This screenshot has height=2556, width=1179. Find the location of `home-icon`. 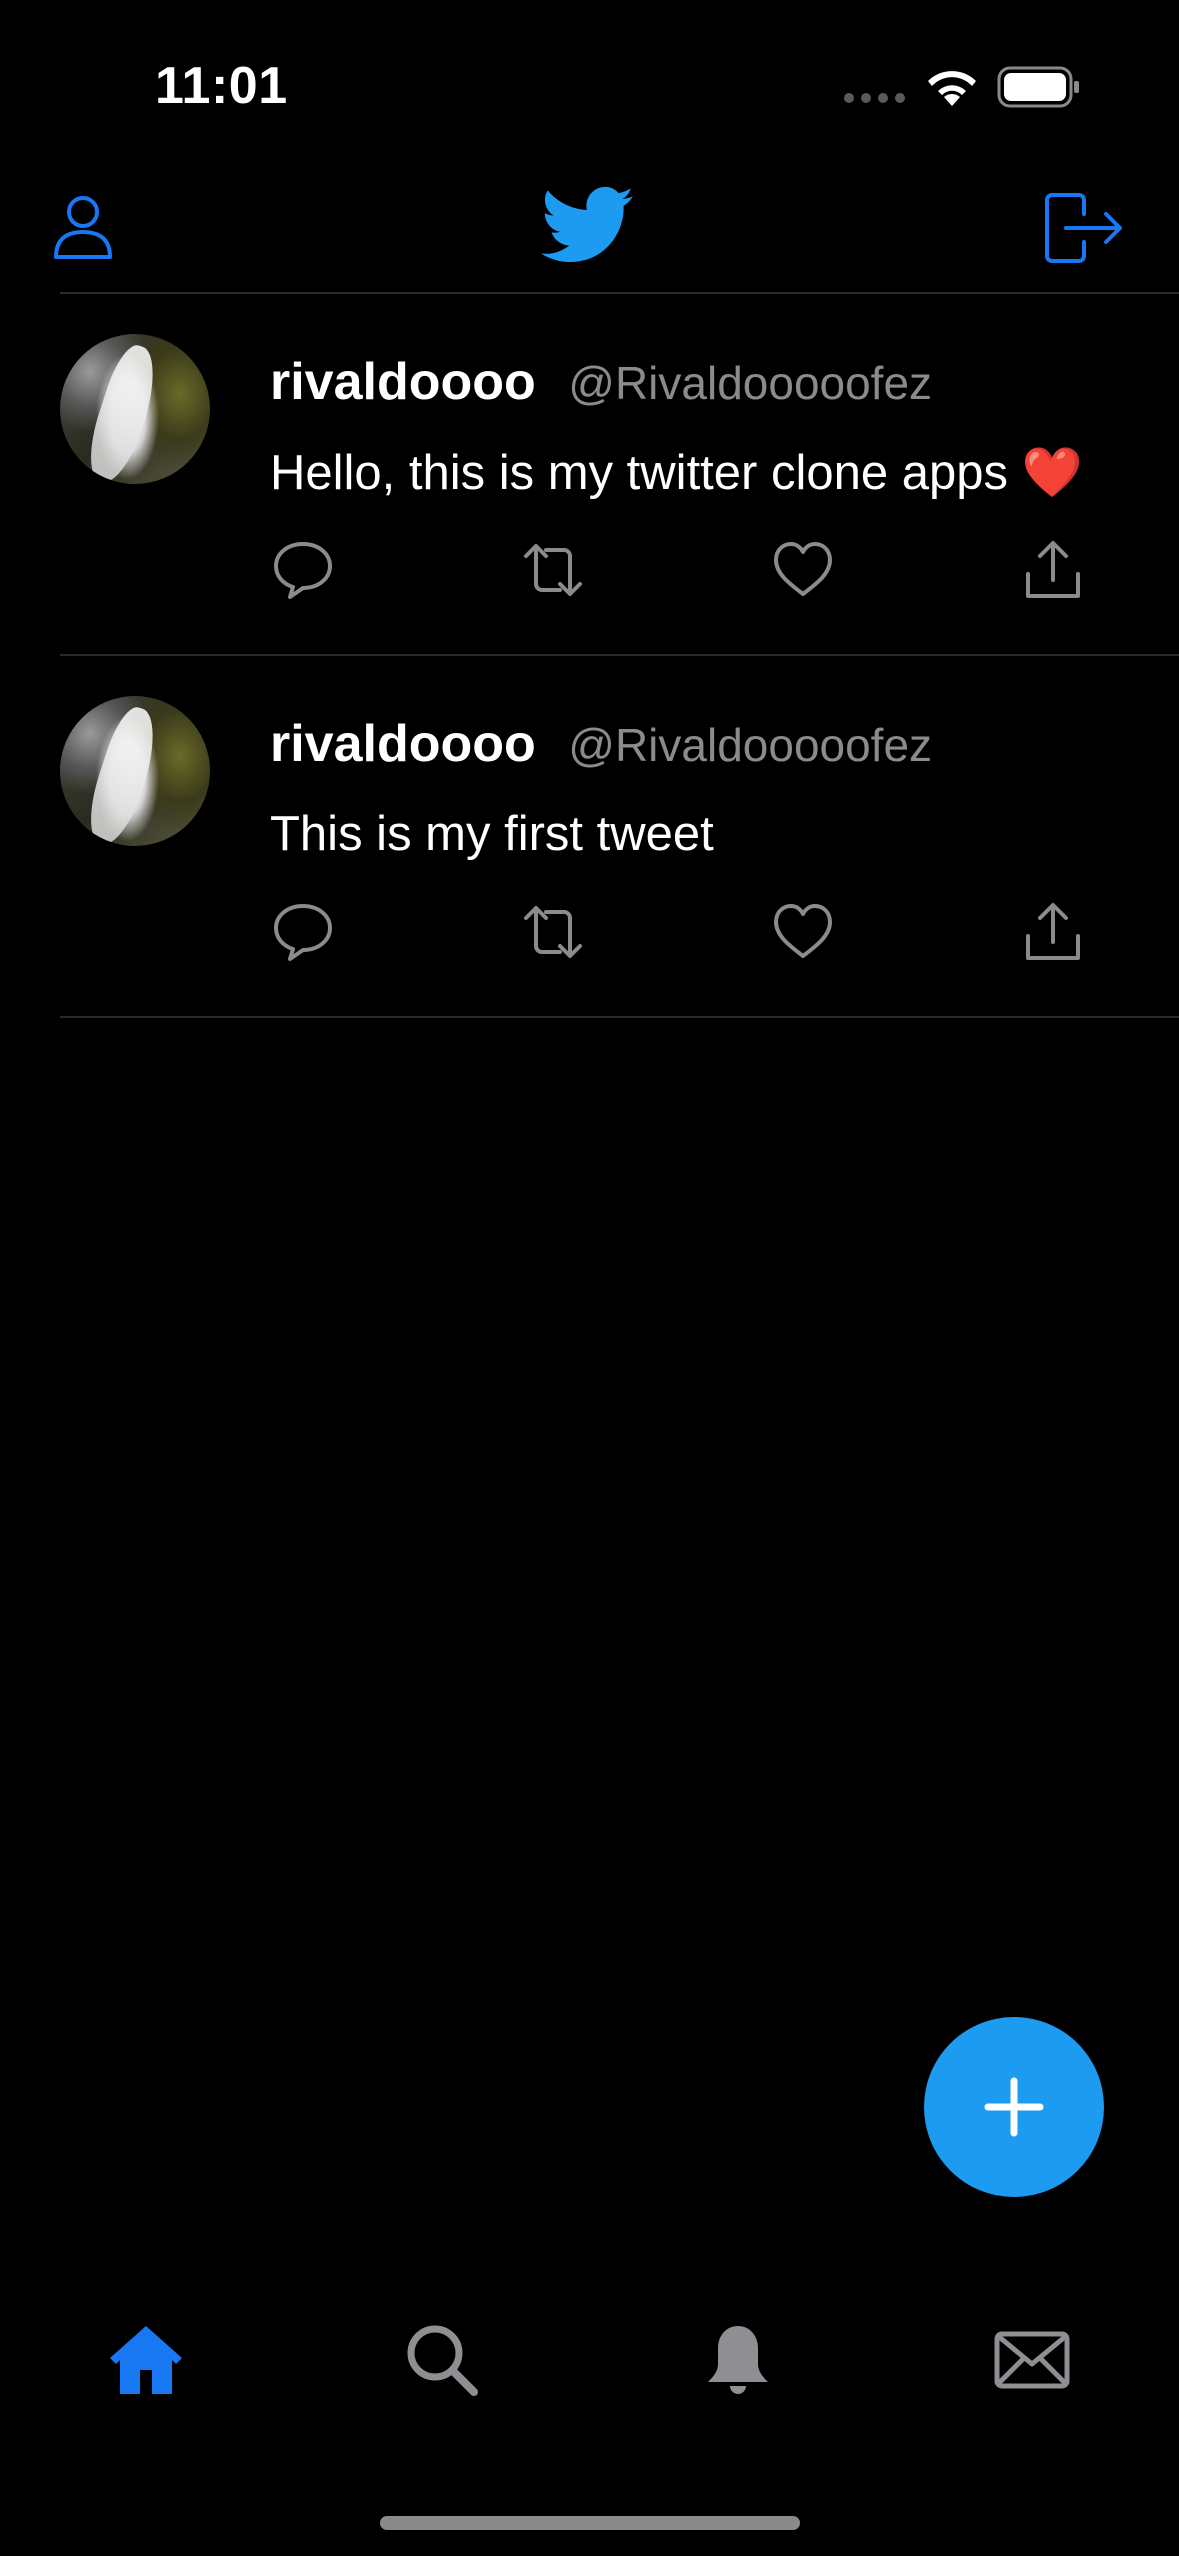

home-icon is located at coordinates (146, 2360).